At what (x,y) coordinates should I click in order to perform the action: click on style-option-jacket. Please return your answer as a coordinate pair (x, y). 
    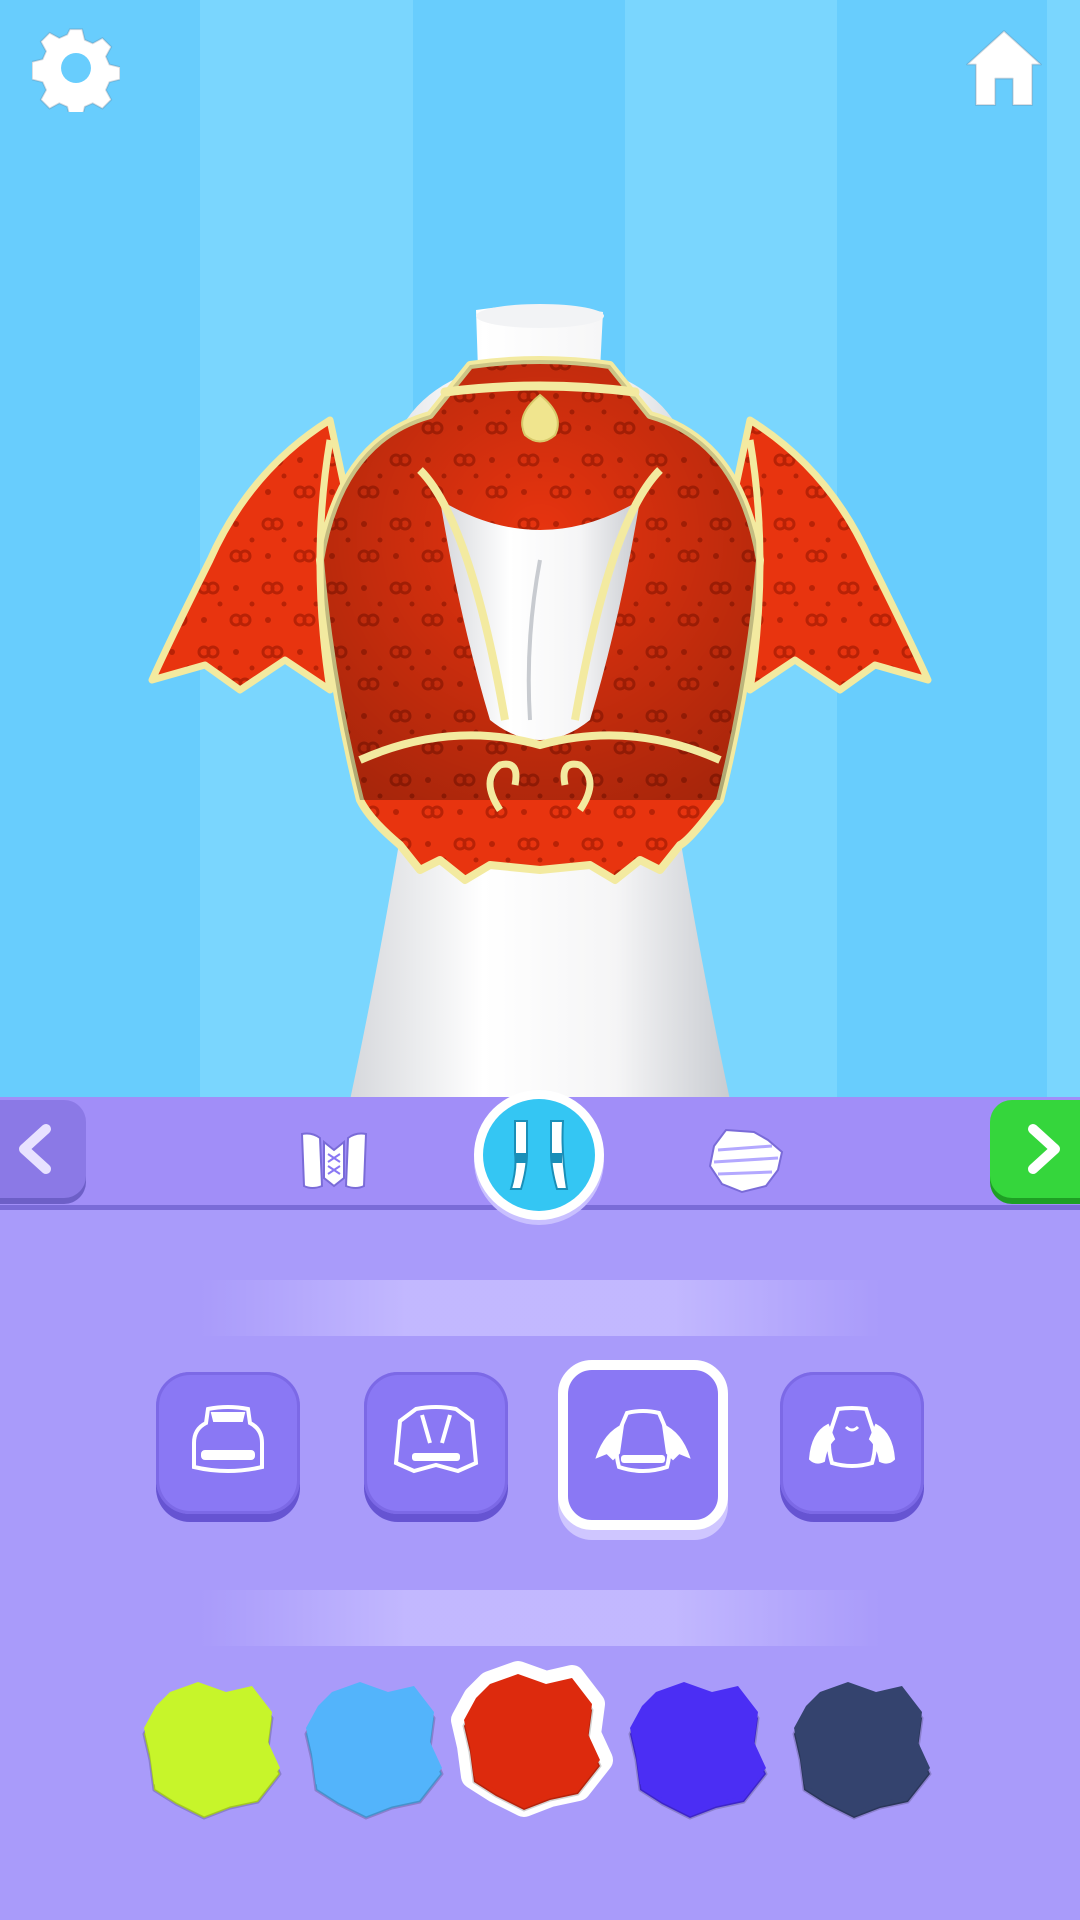
    Looking at the image, I should click on (436, 1443).